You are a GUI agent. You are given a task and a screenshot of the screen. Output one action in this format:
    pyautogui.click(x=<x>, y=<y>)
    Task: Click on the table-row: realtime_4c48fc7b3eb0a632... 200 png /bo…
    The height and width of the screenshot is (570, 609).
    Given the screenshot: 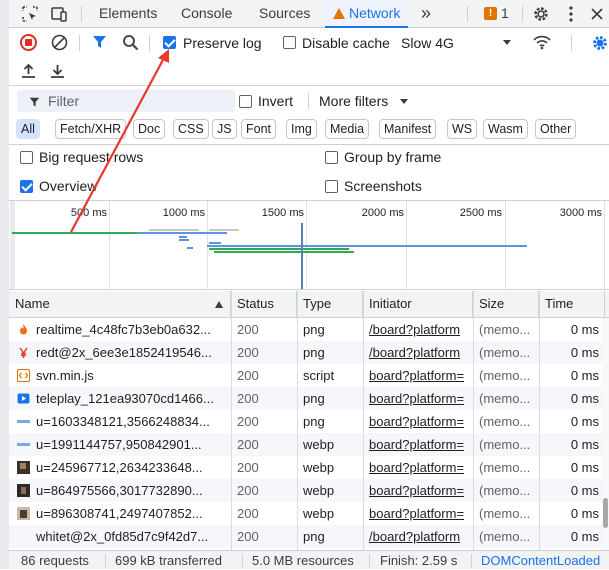 What is the action you would take?
    pyautogui.click(x=309, y=329)
    